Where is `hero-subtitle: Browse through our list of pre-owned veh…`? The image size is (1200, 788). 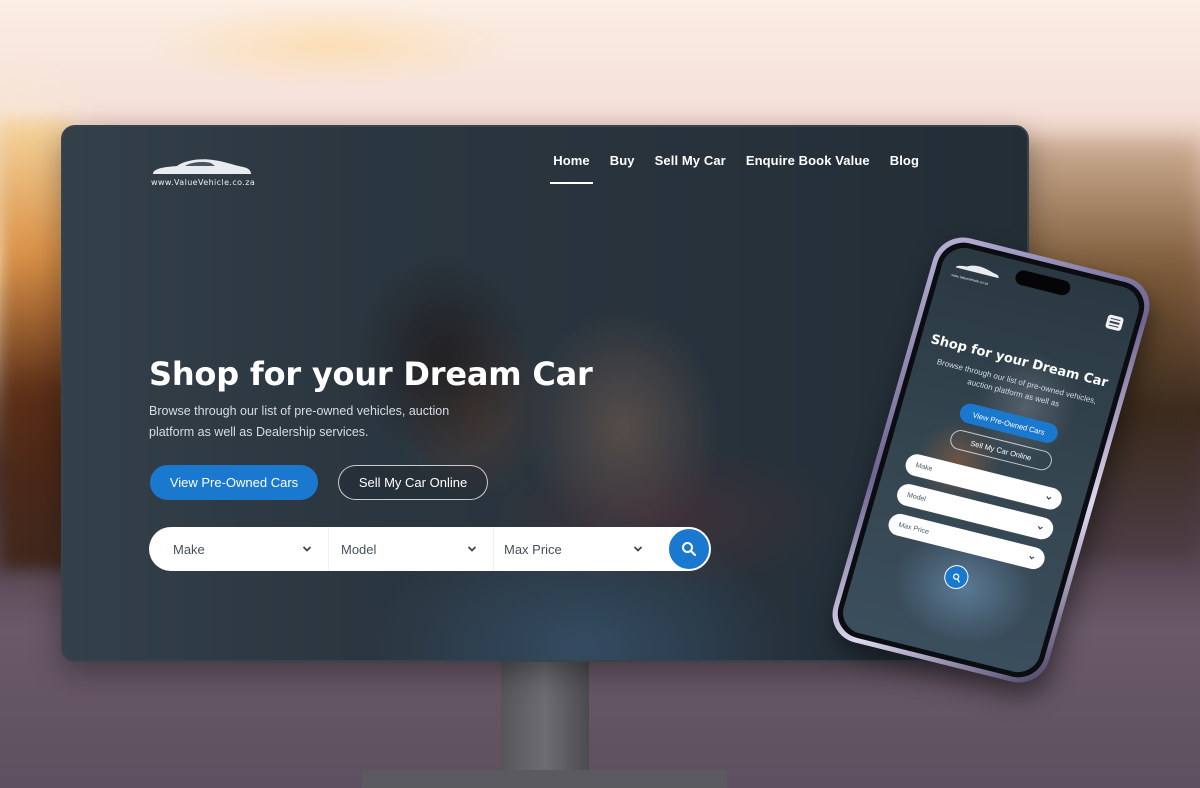
hero-subtitle: Browse through our list of pre-owned veh… is located at coordinates (299, 421).